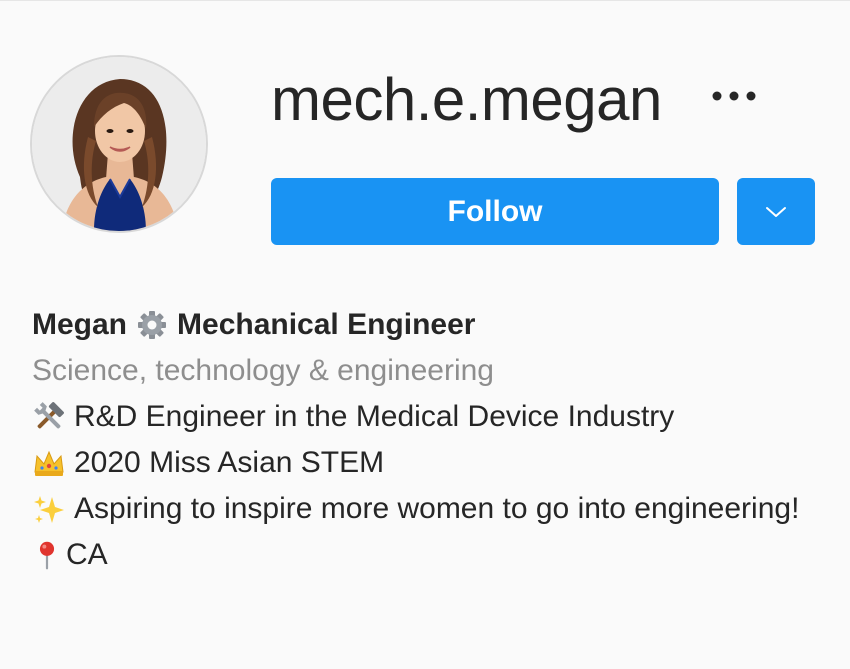 This screenshot has height=669, width=850. I want to click on suggested-accounts-dropdown-button, so click(776, 211).